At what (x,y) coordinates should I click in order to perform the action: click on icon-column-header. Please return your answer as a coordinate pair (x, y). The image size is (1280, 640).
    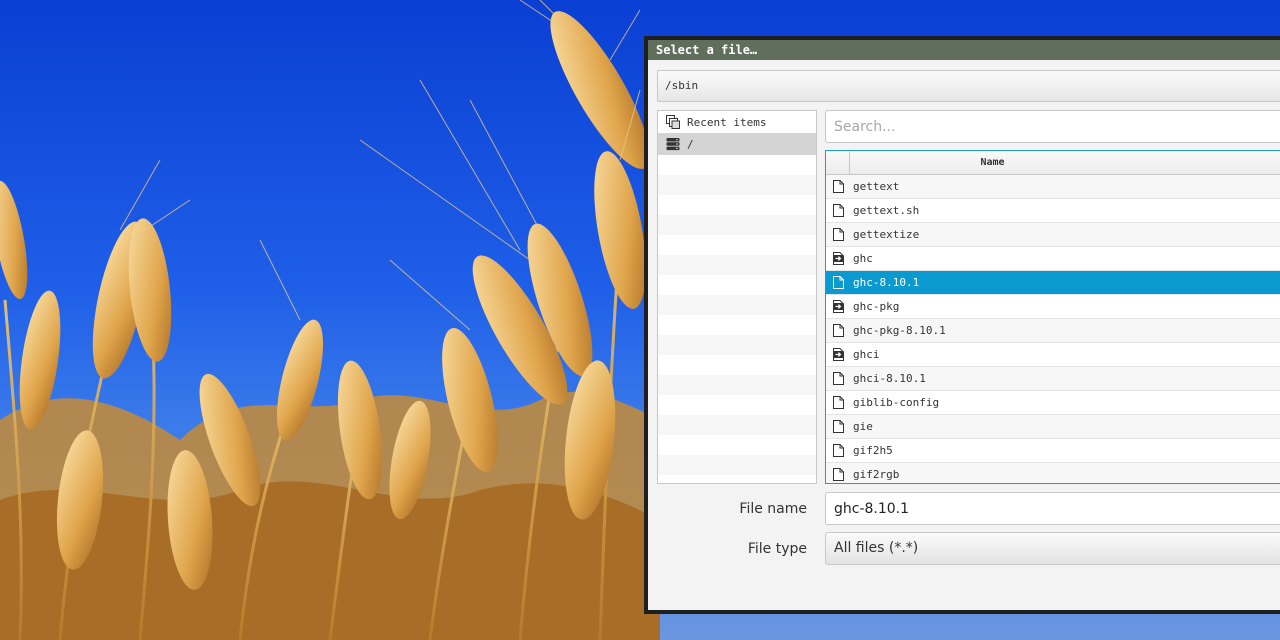
    Looking at the image, I should click on (838, 162).